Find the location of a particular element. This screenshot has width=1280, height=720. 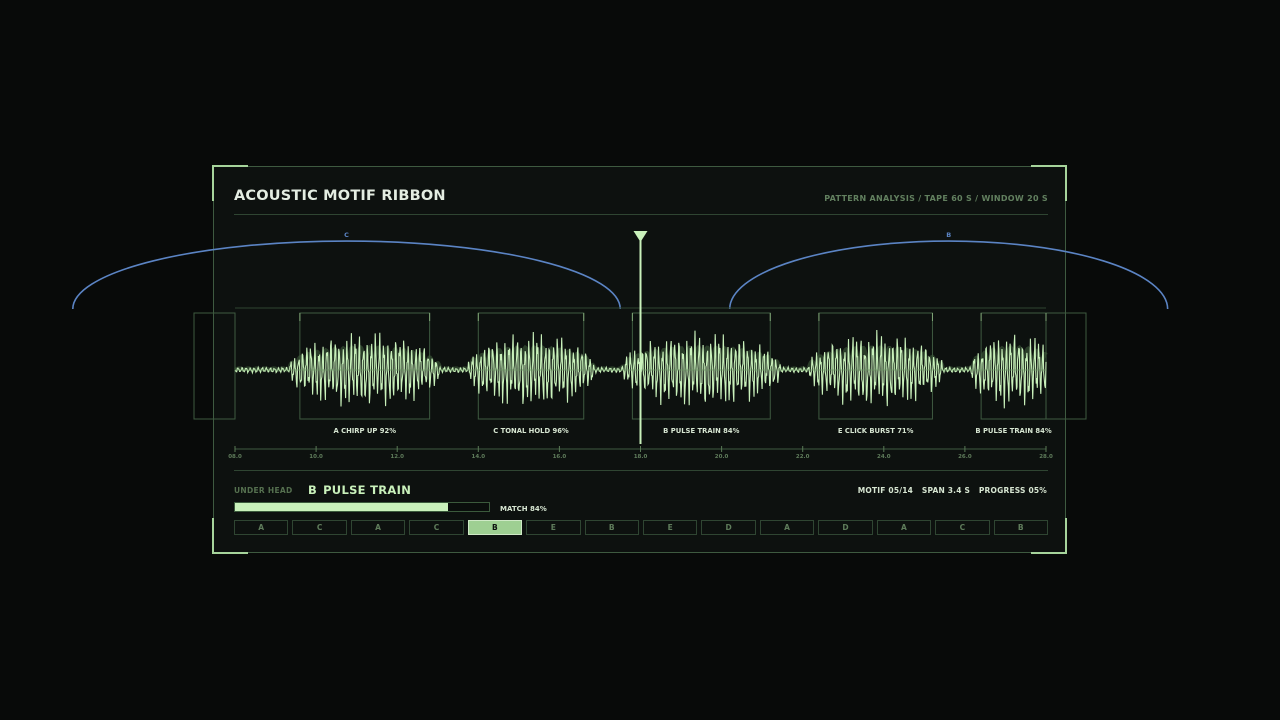

motif-label: E CLICK BURST 71% is located at coordinates (876, 431).